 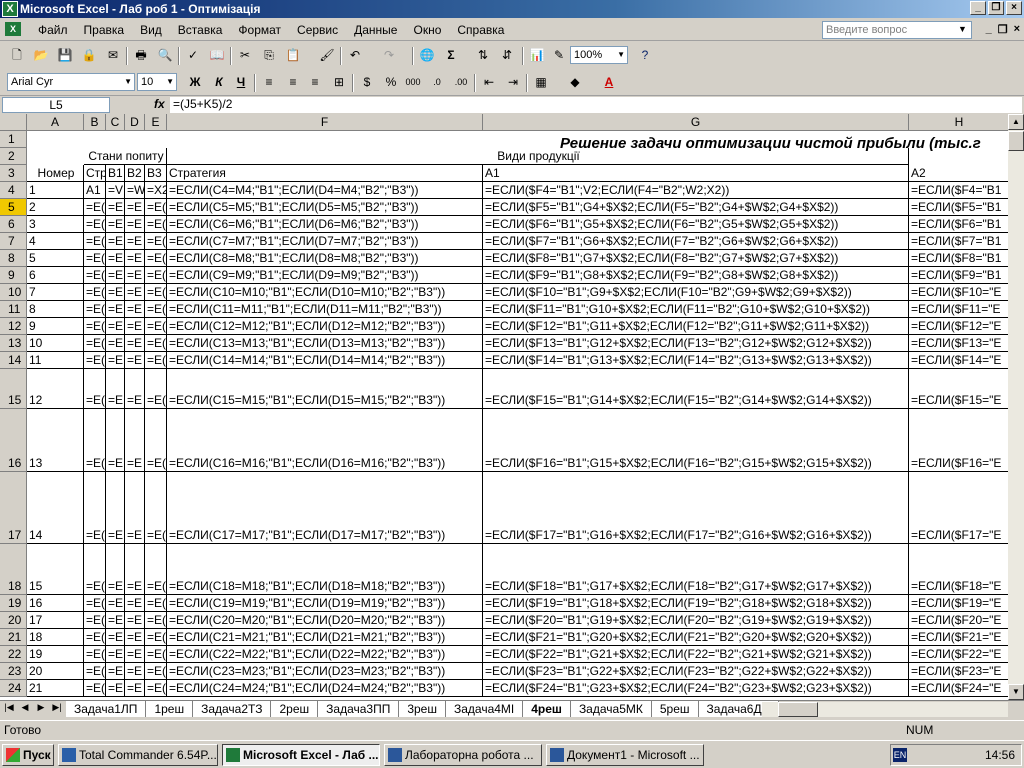 What do you see at coordinates (115, 190) in the screenshot?
I see `cell-c: =V` at bounding box center [115, 190].